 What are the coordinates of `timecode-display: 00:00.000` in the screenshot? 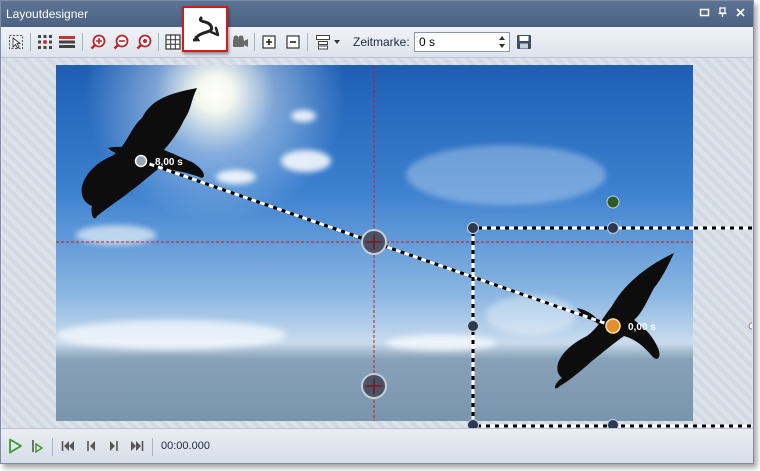 It's located at (185, 446).